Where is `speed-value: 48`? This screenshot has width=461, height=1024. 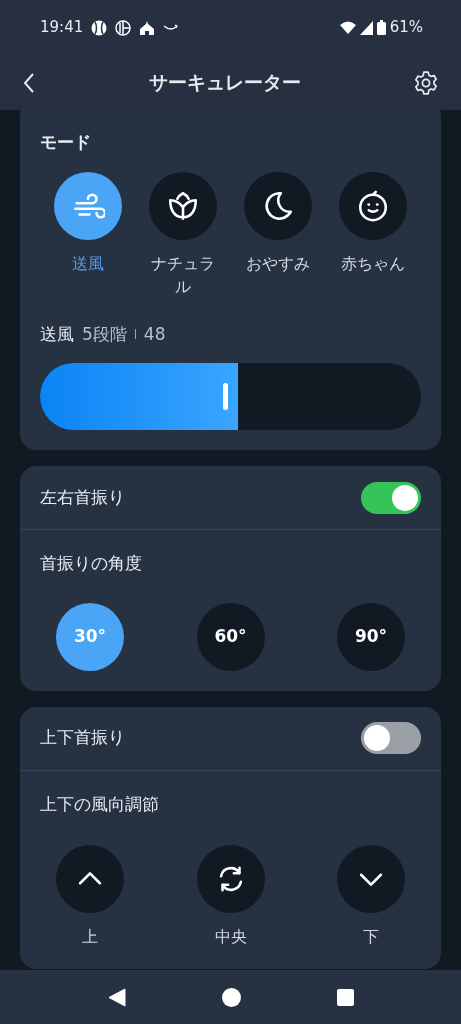
speed-value: 48 is located at coordinates (154, 334).